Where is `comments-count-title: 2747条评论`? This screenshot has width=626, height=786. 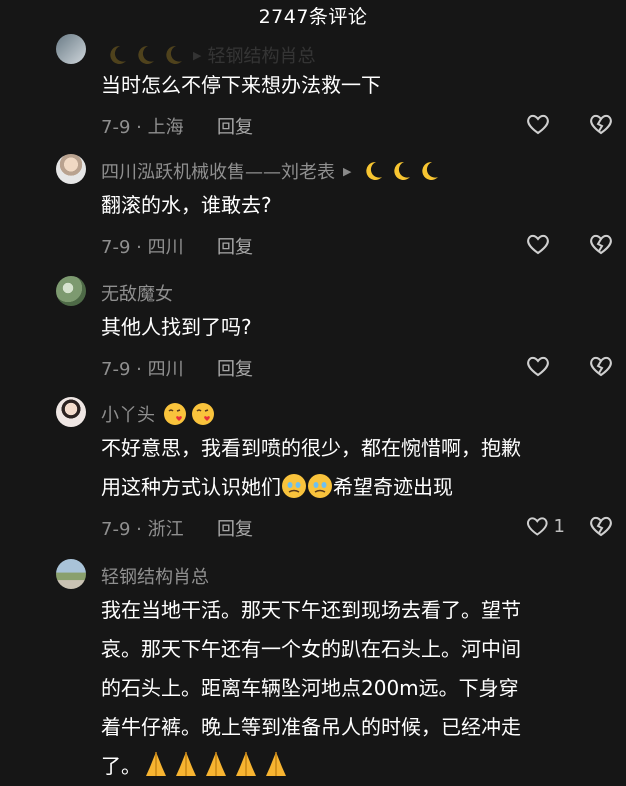
comments-count-title: 2747条评论 is located at coordinates (313, 16).